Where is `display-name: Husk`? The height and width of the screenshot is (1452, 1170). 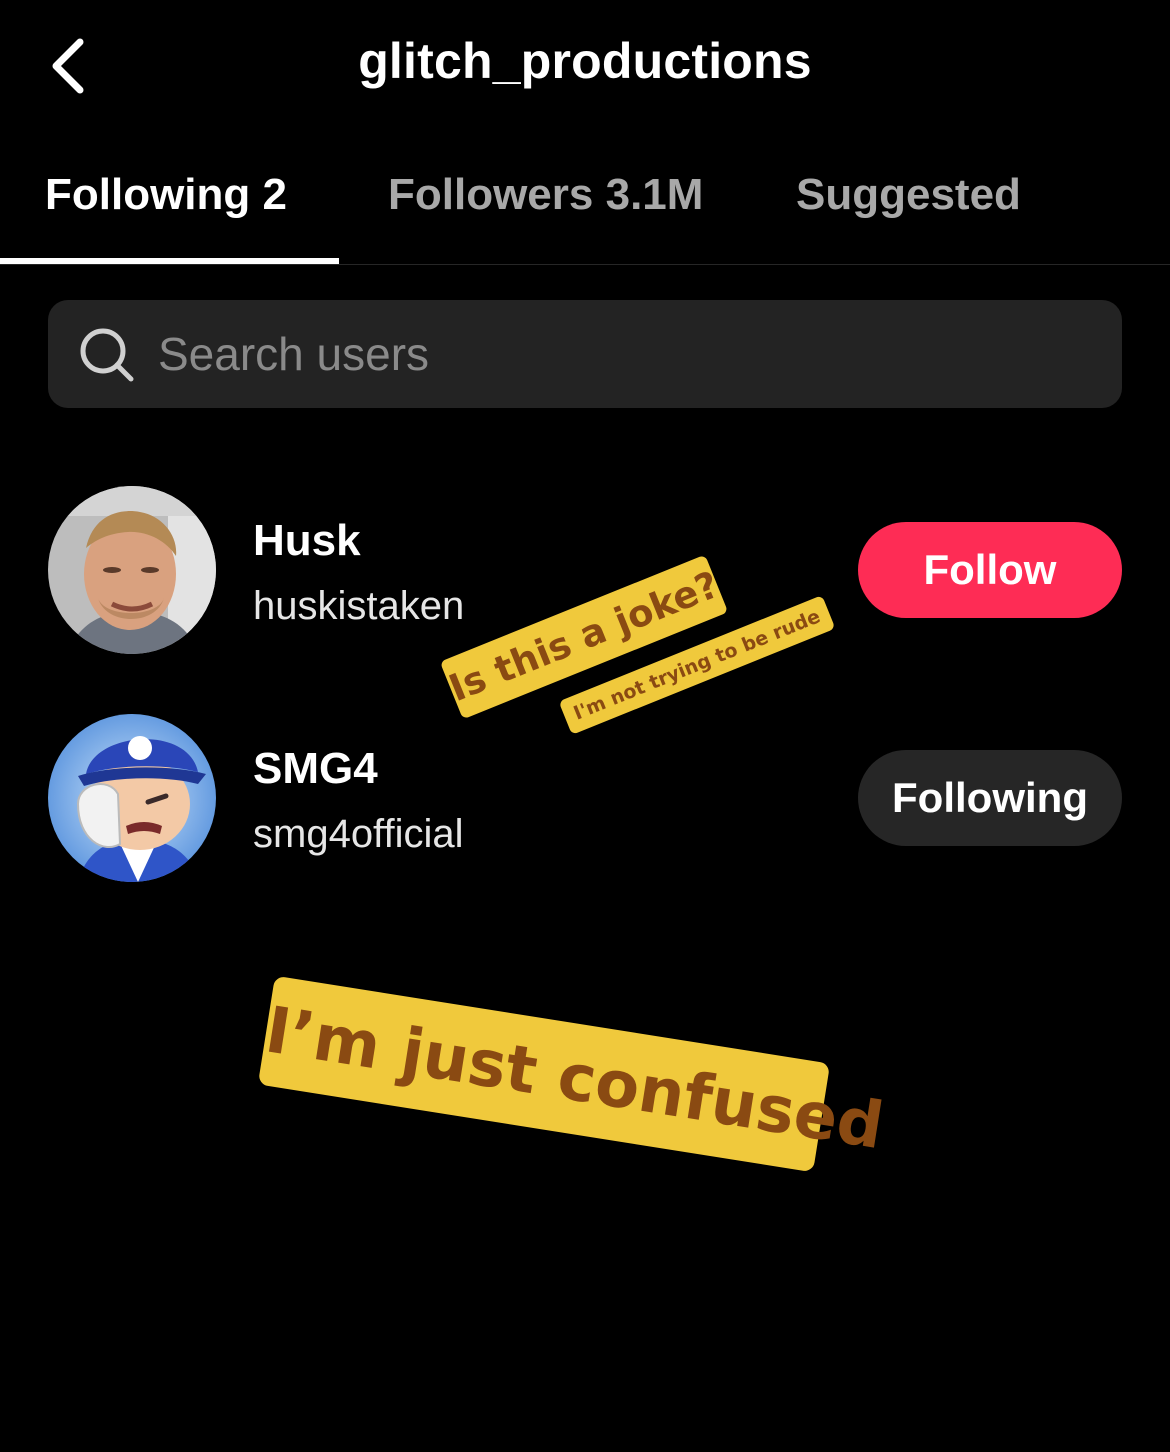
display-name: Husk is located at coordinates (307, 540).